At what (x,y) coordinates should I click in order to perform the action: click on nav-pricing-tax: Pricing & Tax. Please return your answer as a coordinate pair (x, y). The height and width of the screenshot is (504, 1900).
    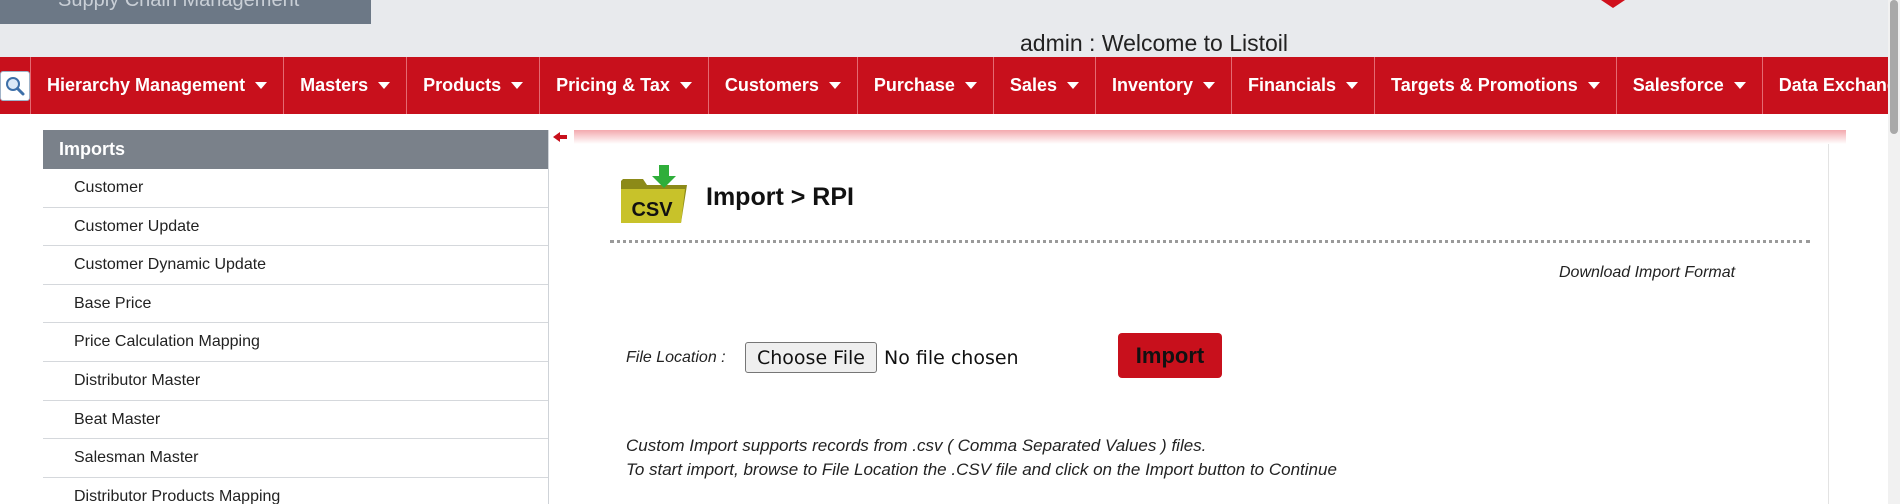
    Looking at the image, I should click on (624, 85).